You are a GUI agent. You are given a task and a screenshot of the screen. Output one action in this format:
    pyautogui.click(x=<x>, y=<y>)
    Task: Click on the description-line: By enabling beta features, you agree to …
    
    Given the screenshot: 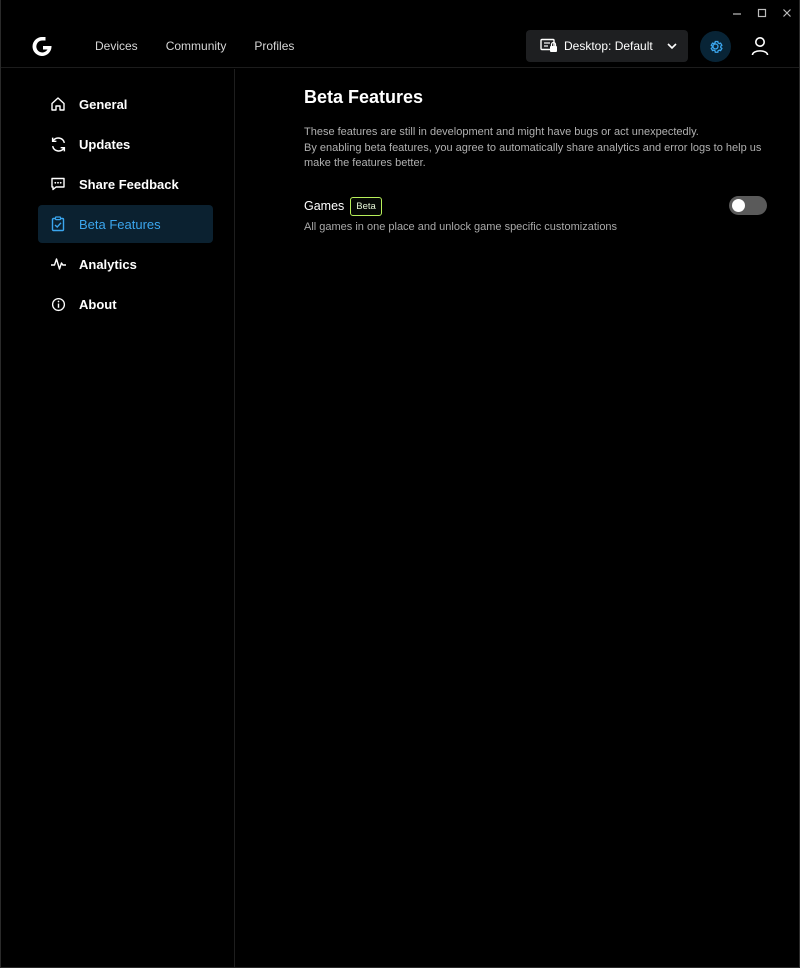 What is the action you would take?
    pyautogui.click(x=533, y=155)
    